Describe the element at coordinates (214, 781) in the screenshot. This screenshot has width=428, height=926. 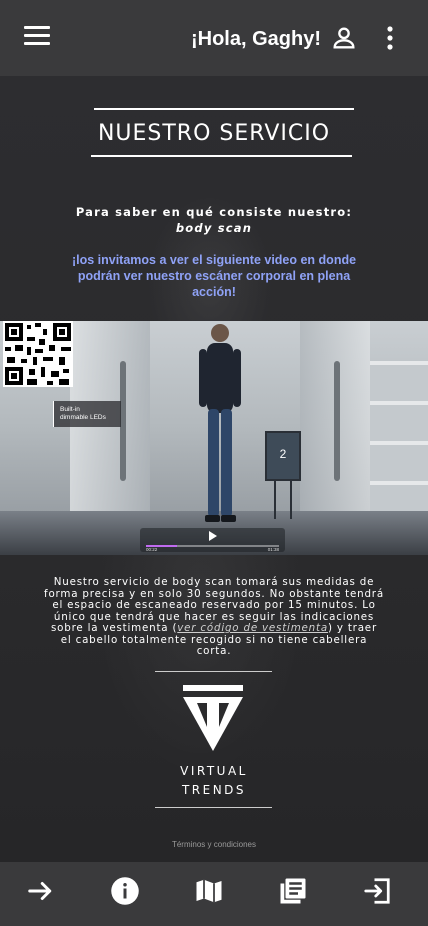
I see `brand-name: VIRTUAL TRENDS` at that location.